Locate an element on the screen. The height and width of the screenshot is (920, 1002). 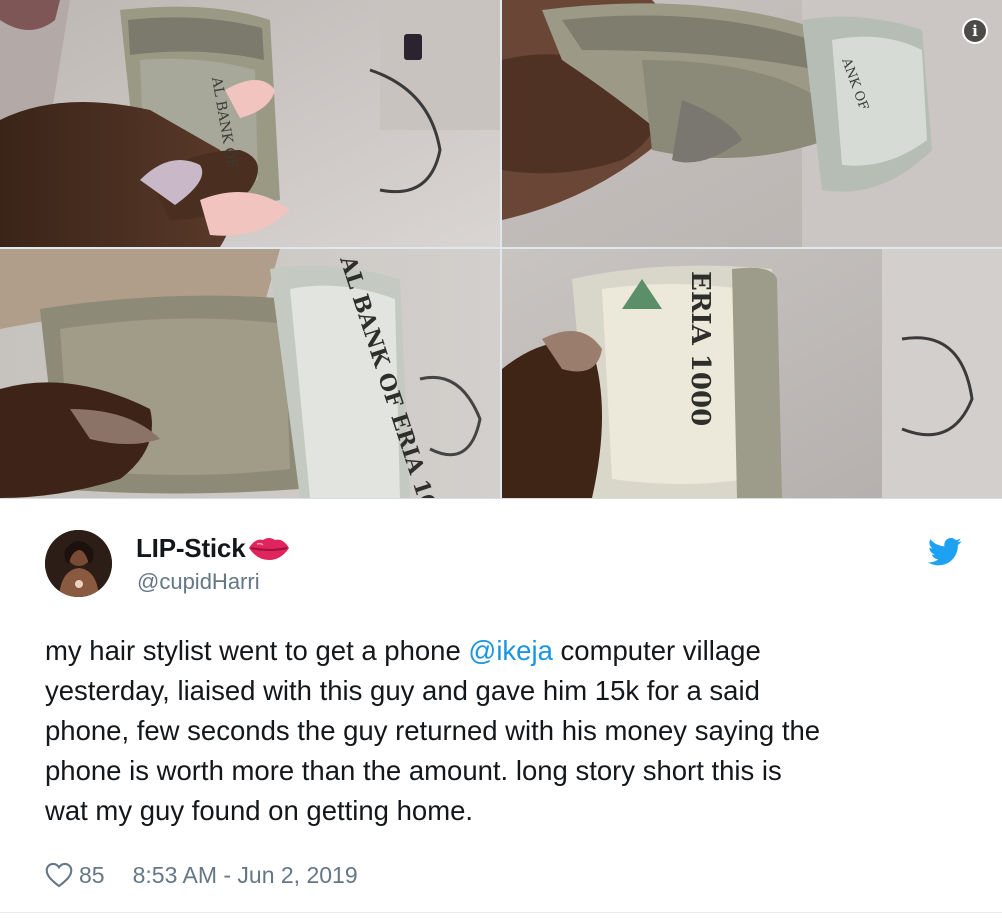
tweet-photo-4: ERIA 1000 is located at coordinates (752, 373).